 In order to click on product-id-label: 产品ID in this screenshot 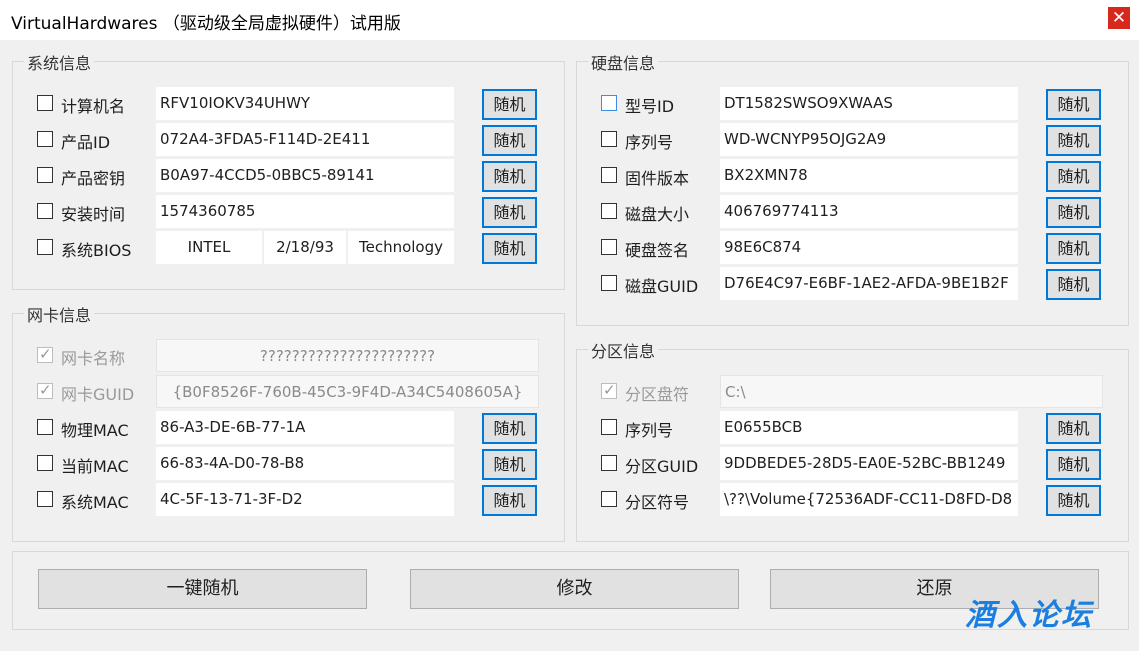, I will do `click(86, 142)`.